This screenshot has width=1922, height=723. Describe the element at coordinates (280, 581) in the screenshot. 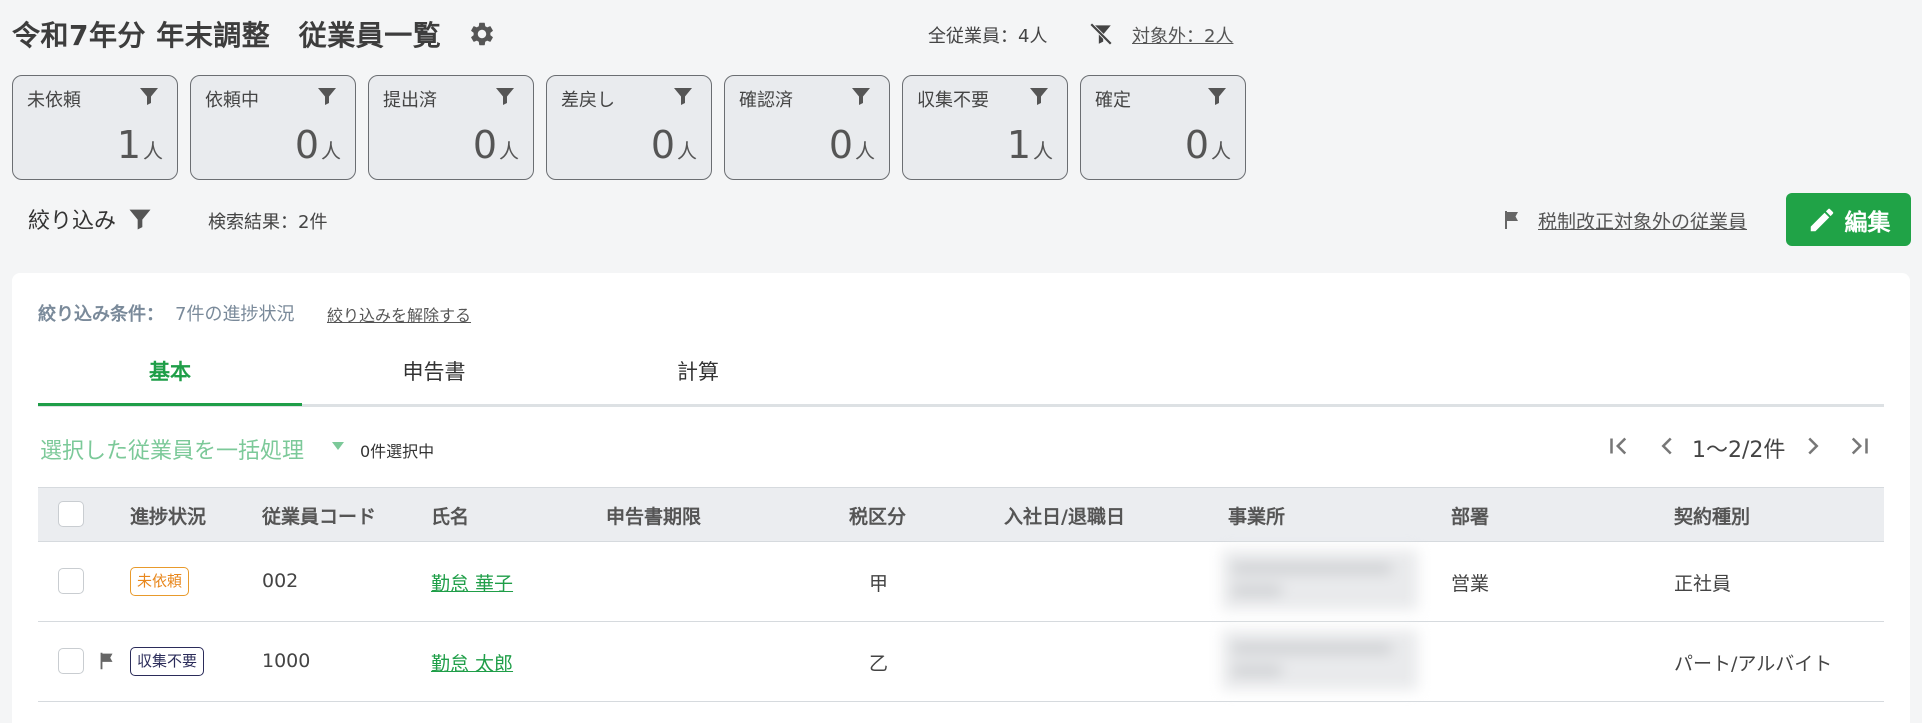

I see `employee-code: 002` at that location.